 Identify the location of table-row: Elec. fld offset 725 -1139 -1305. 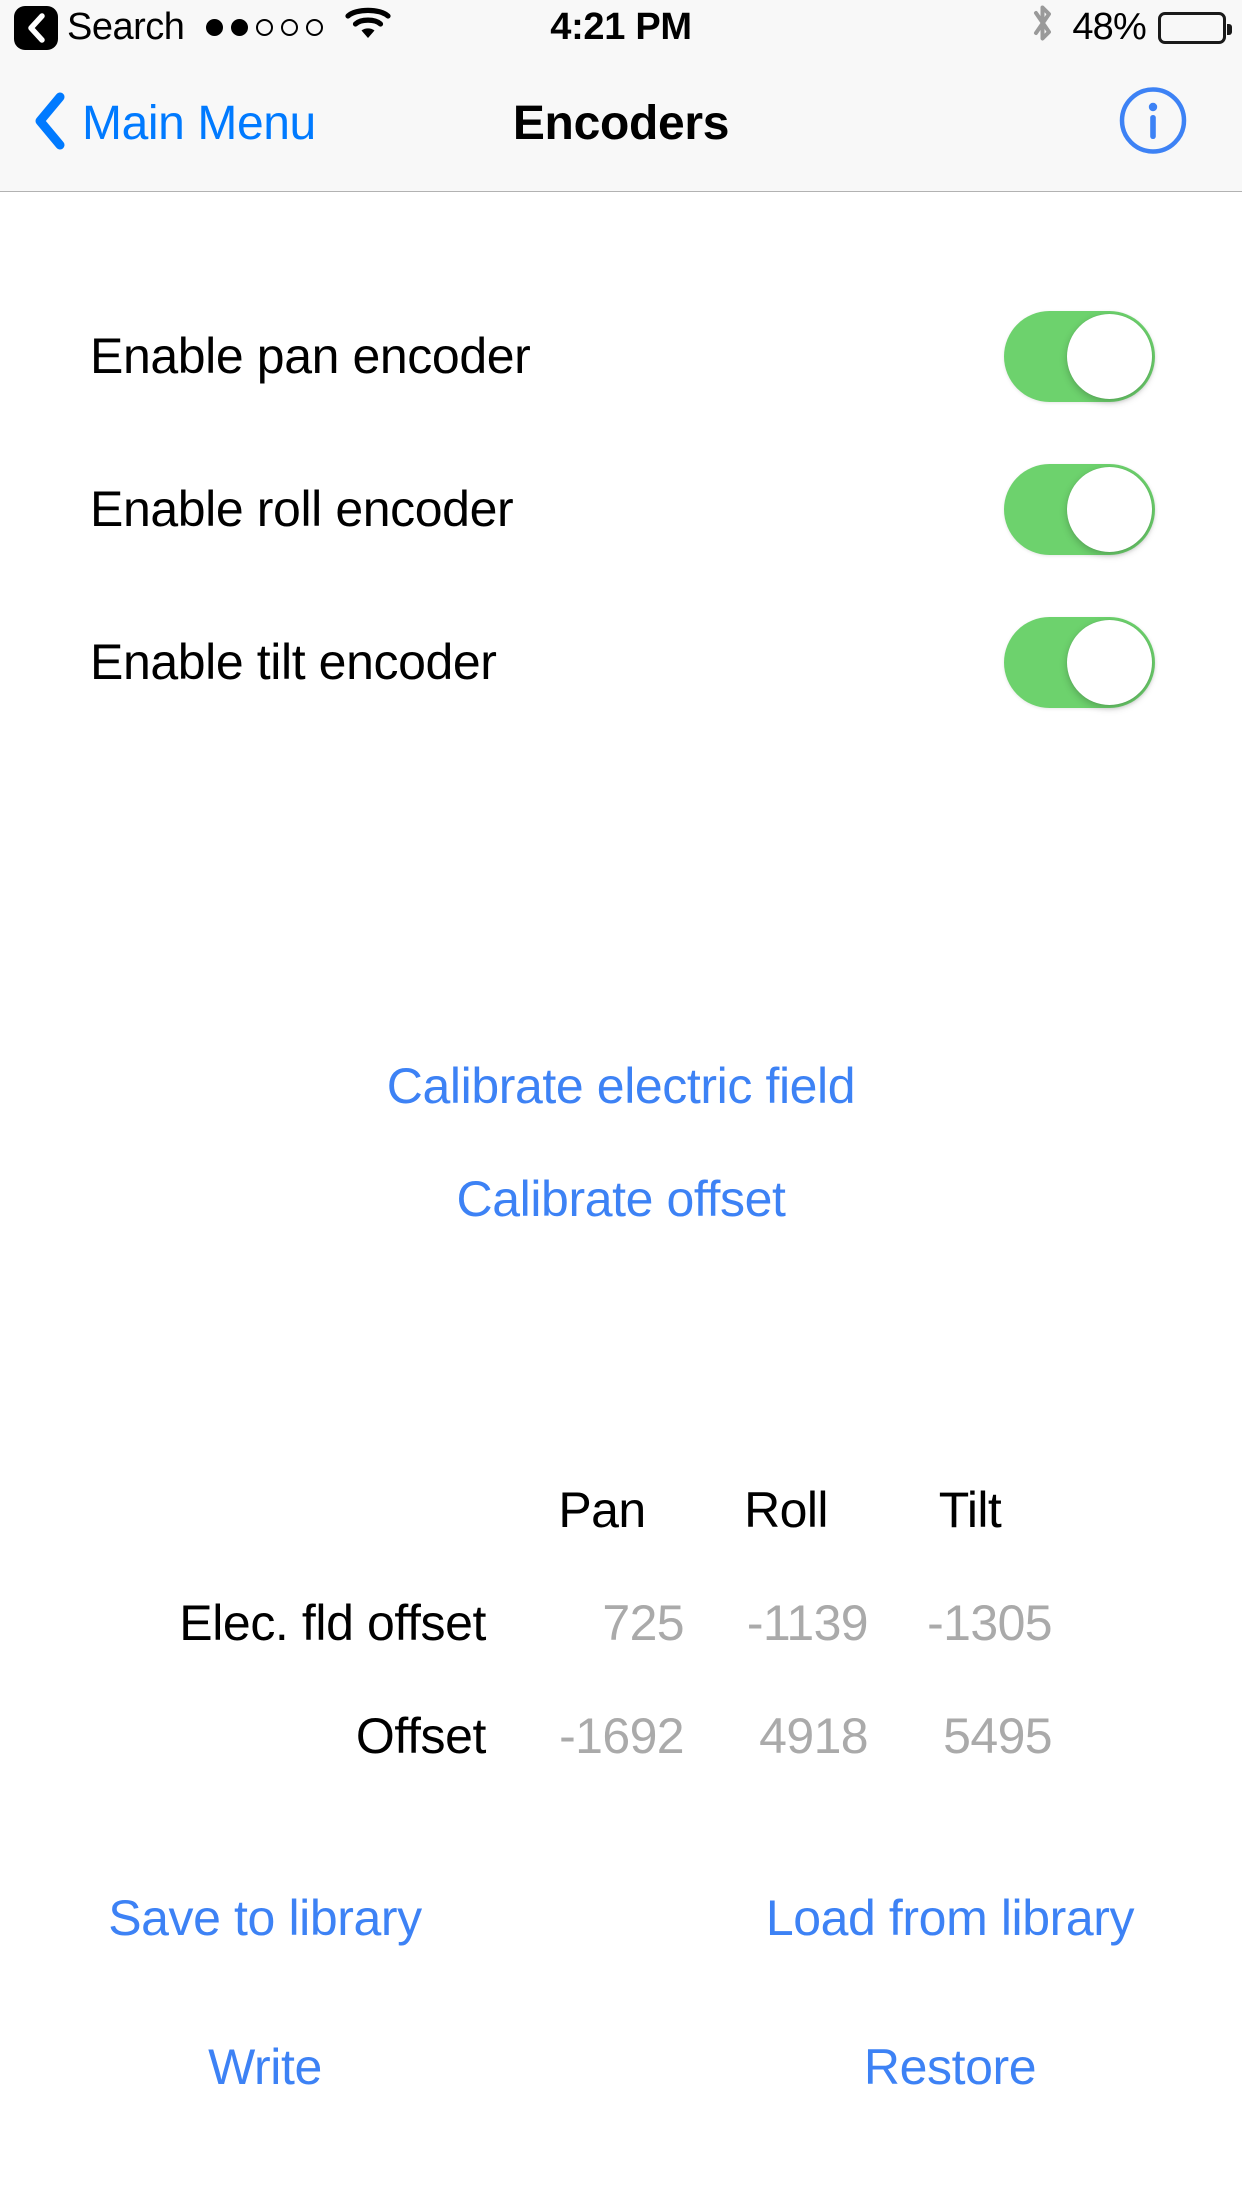
(621, 1622).